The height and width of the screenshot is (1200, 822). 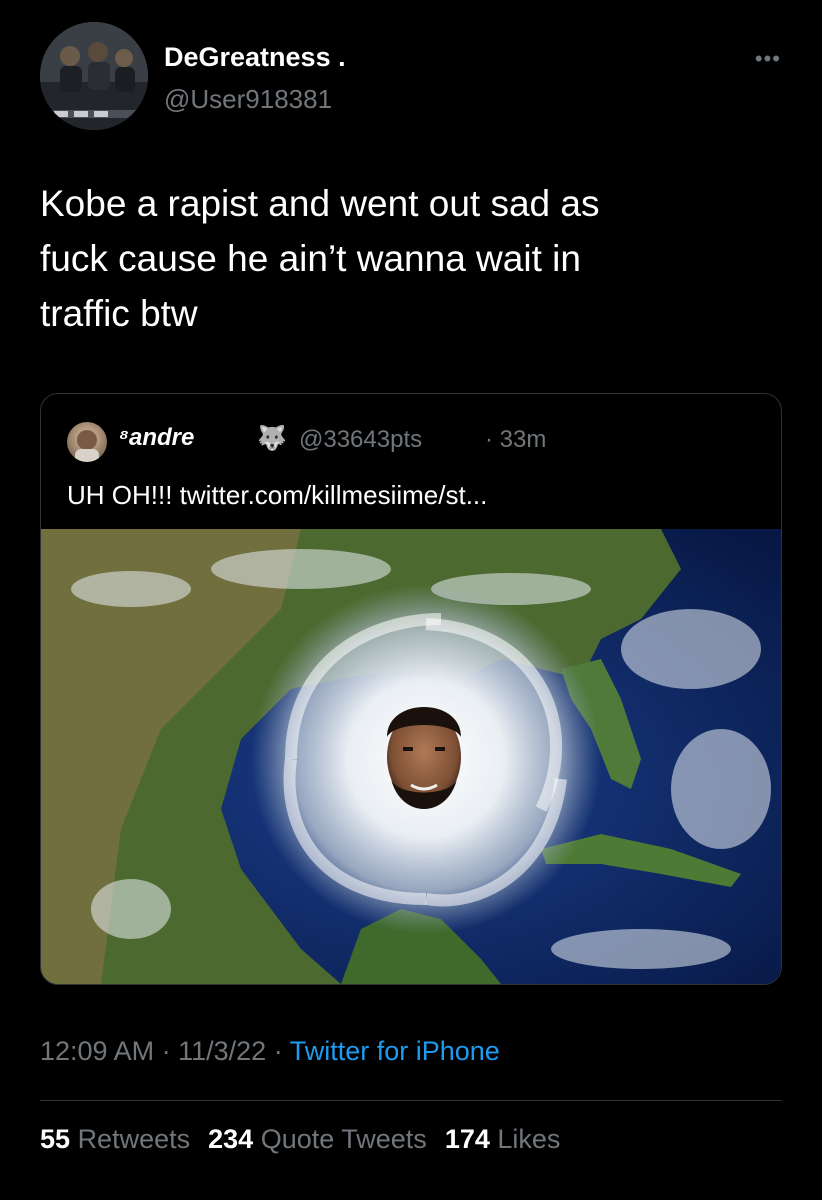 I want to click on quoted-tweet-header: ⁸andre 🐺 @33643pts · 33m, so click(x=417, y=441).